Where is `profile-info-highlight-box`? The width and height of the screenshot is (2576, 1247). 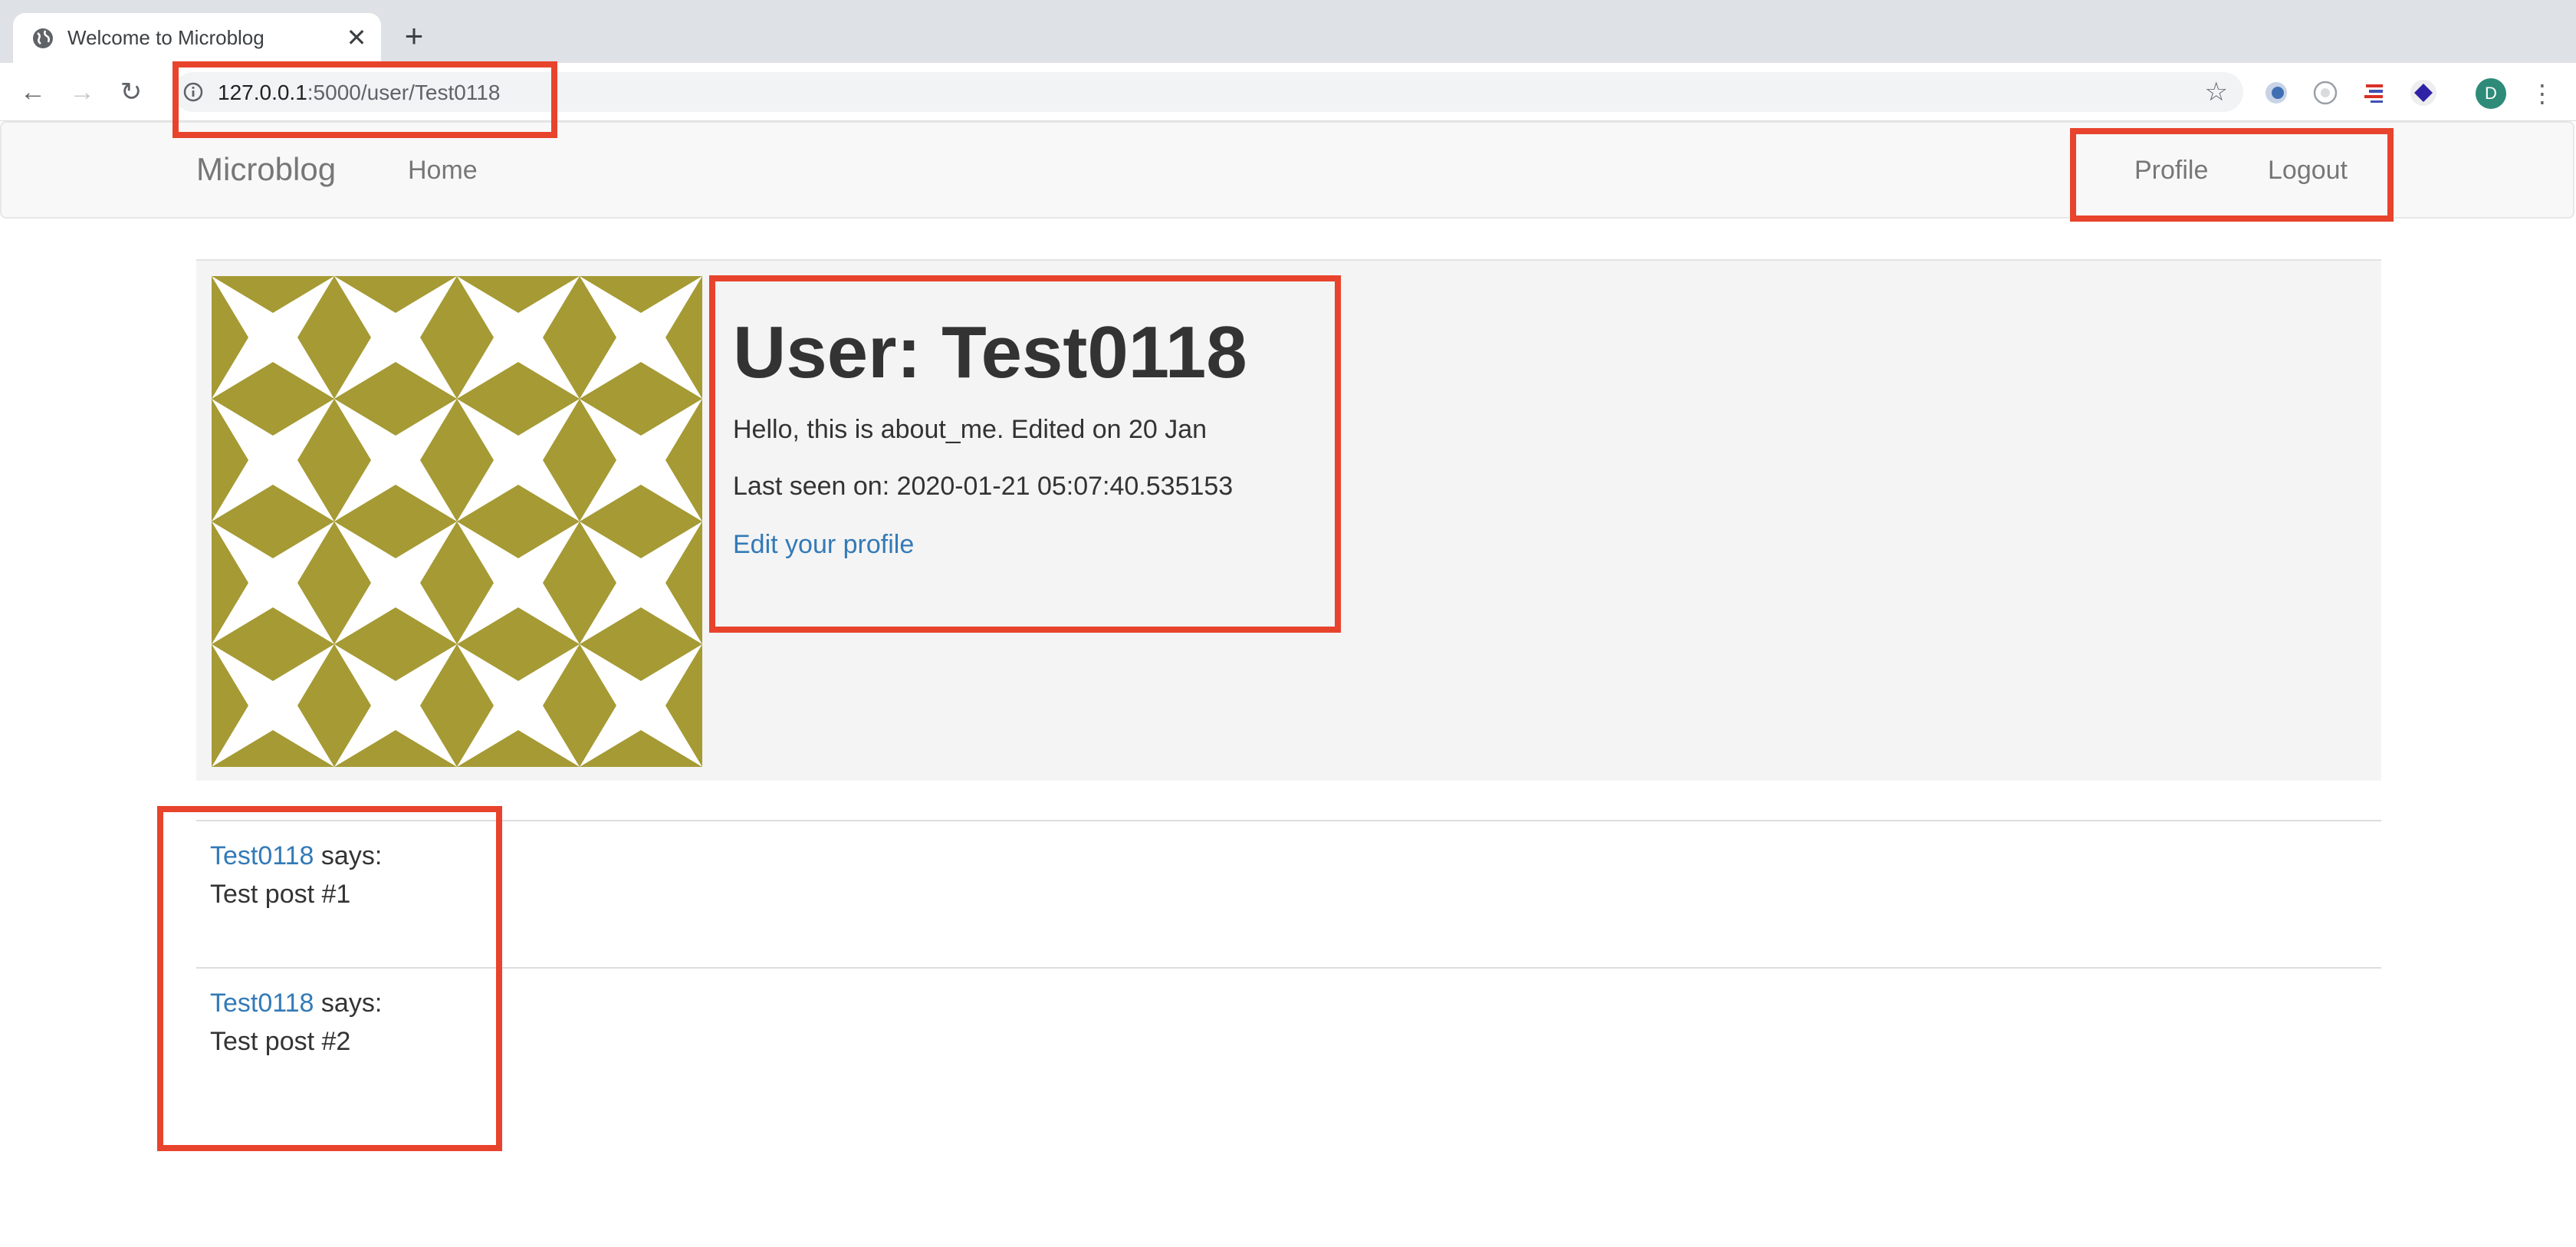 profile-info-highlight-box is located at coordinates (1025, 454).